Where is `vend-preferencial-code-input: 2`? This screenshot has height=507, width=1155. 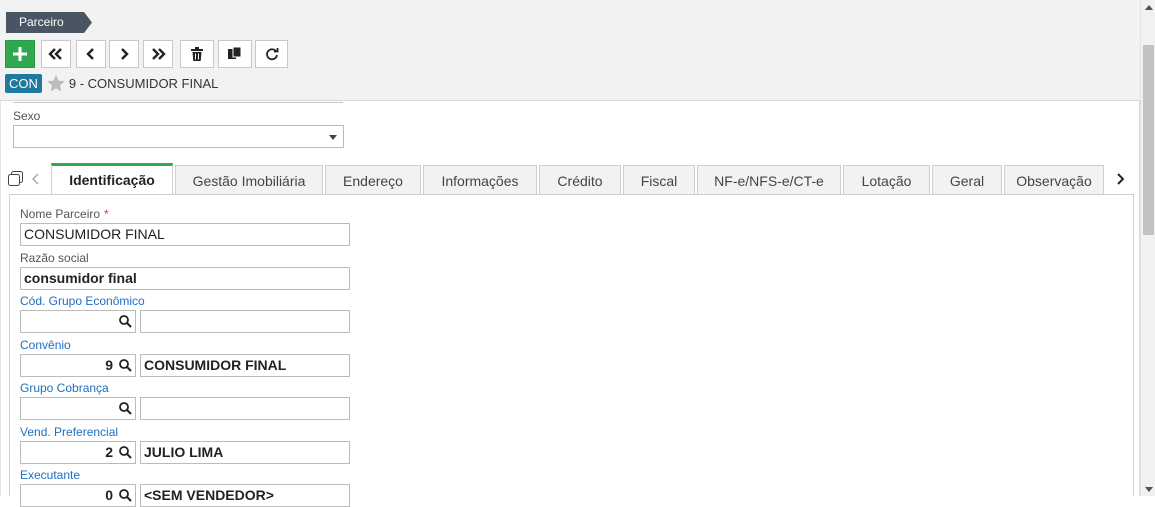
vend-preferencial-code-input: 2 is located at coordinates (78, 452).